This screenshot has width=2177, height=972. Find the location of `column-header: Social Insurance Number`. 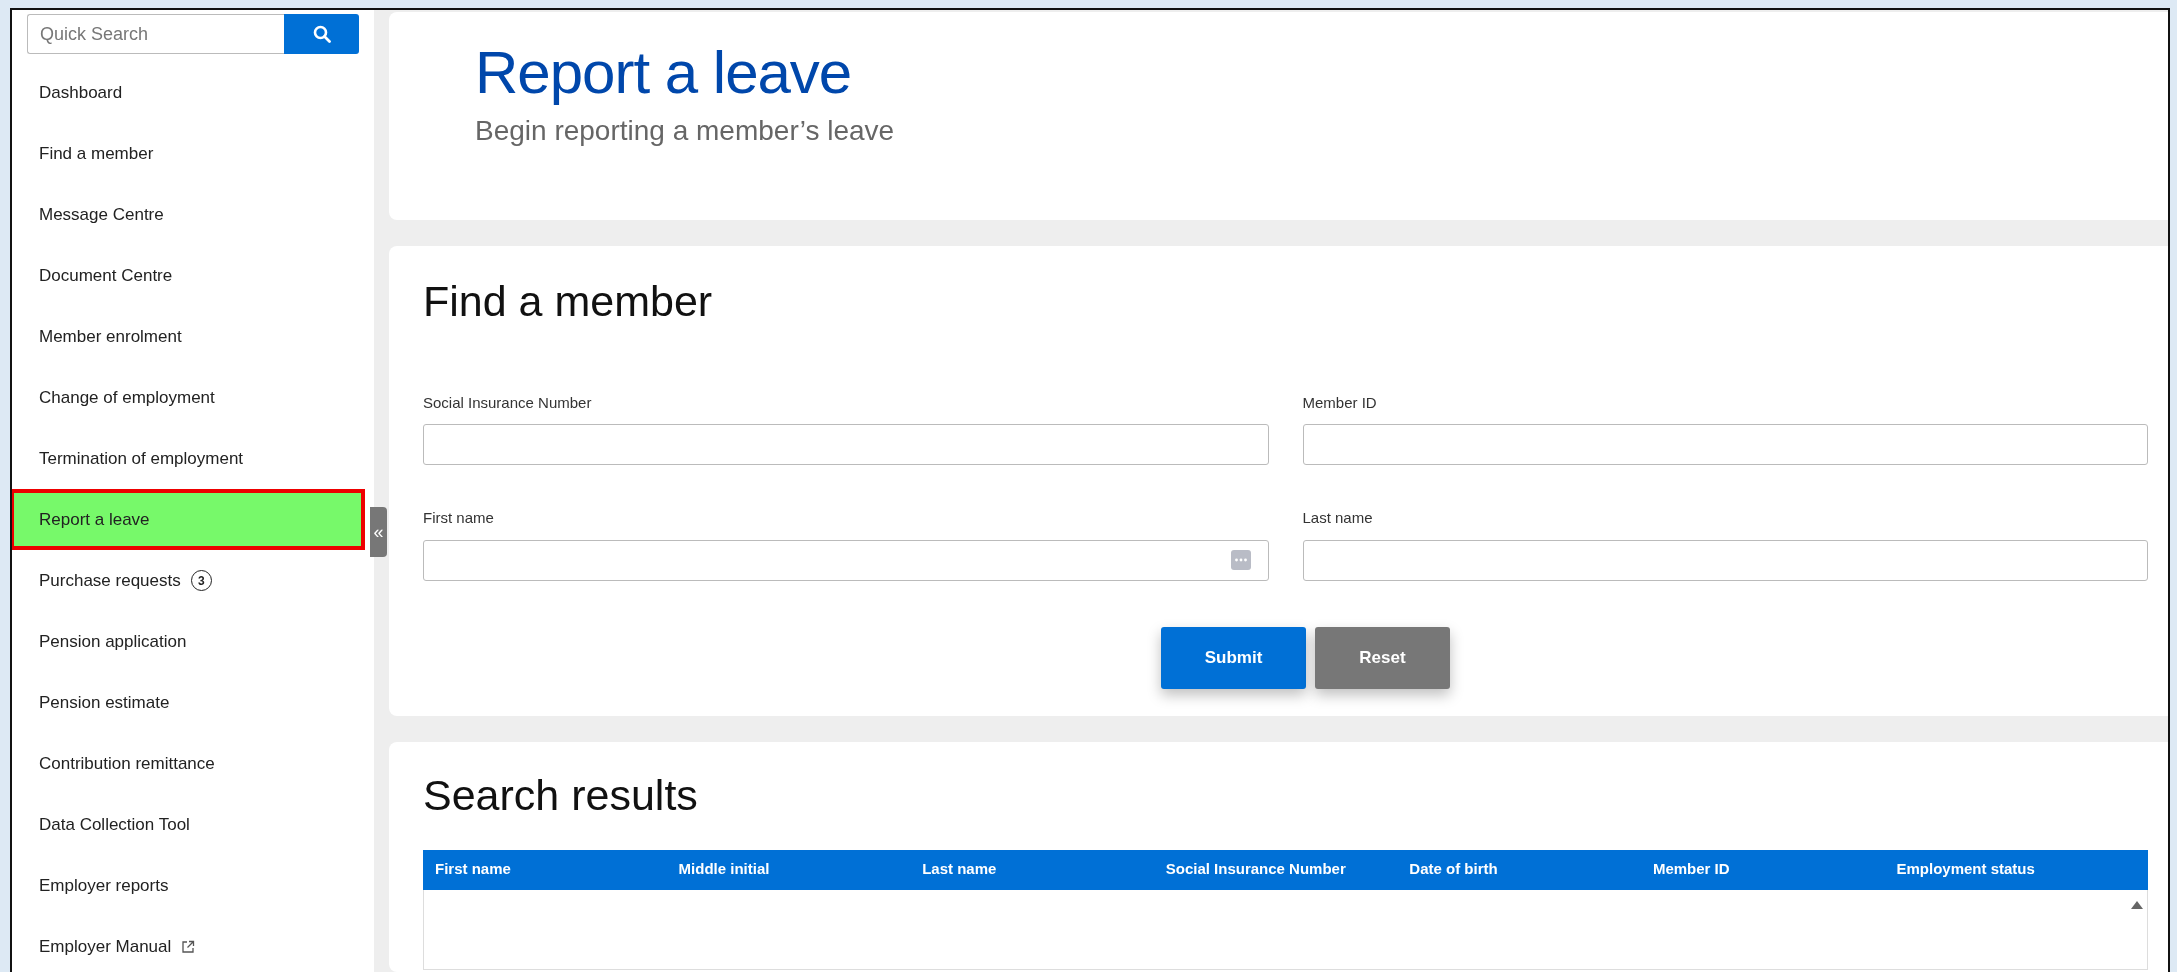

column-header: Social Insurance Number is located at coordinates (1255, 869).